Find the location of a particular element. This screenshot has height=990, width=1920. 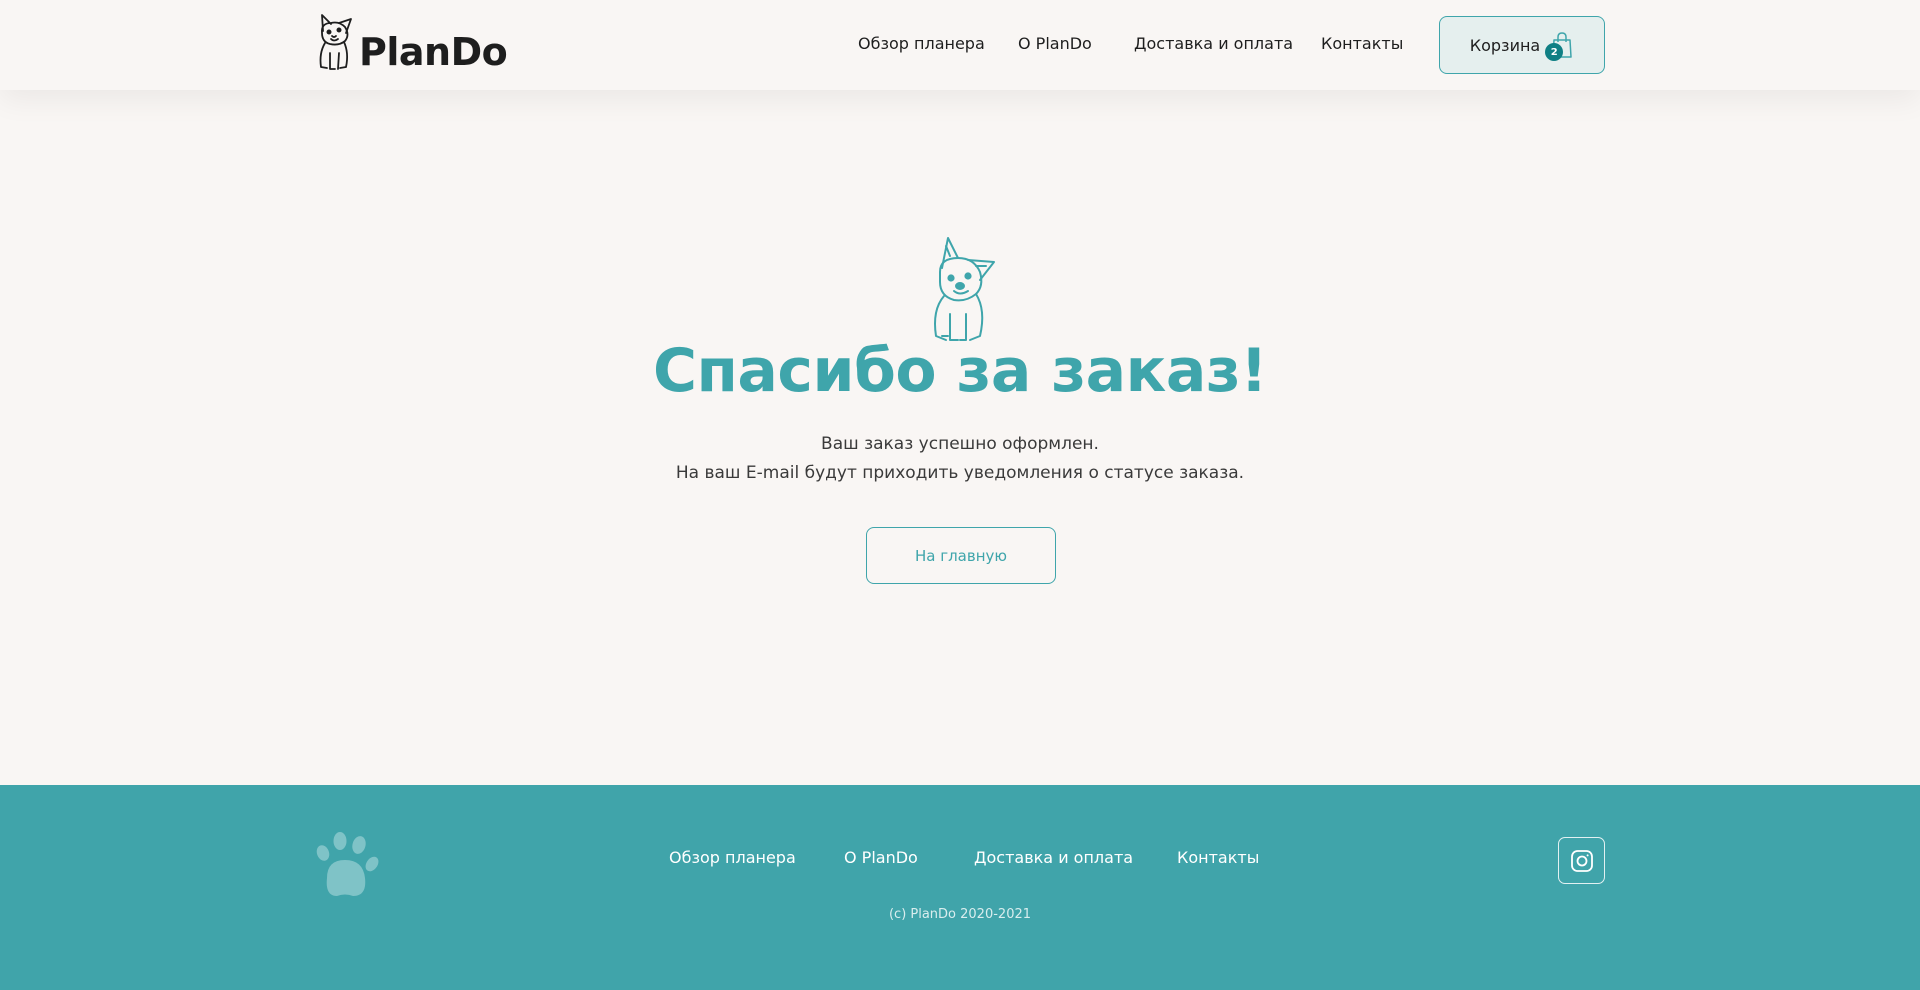

nav-item-contacts: Контакты is located at coordinates (1362, 43).